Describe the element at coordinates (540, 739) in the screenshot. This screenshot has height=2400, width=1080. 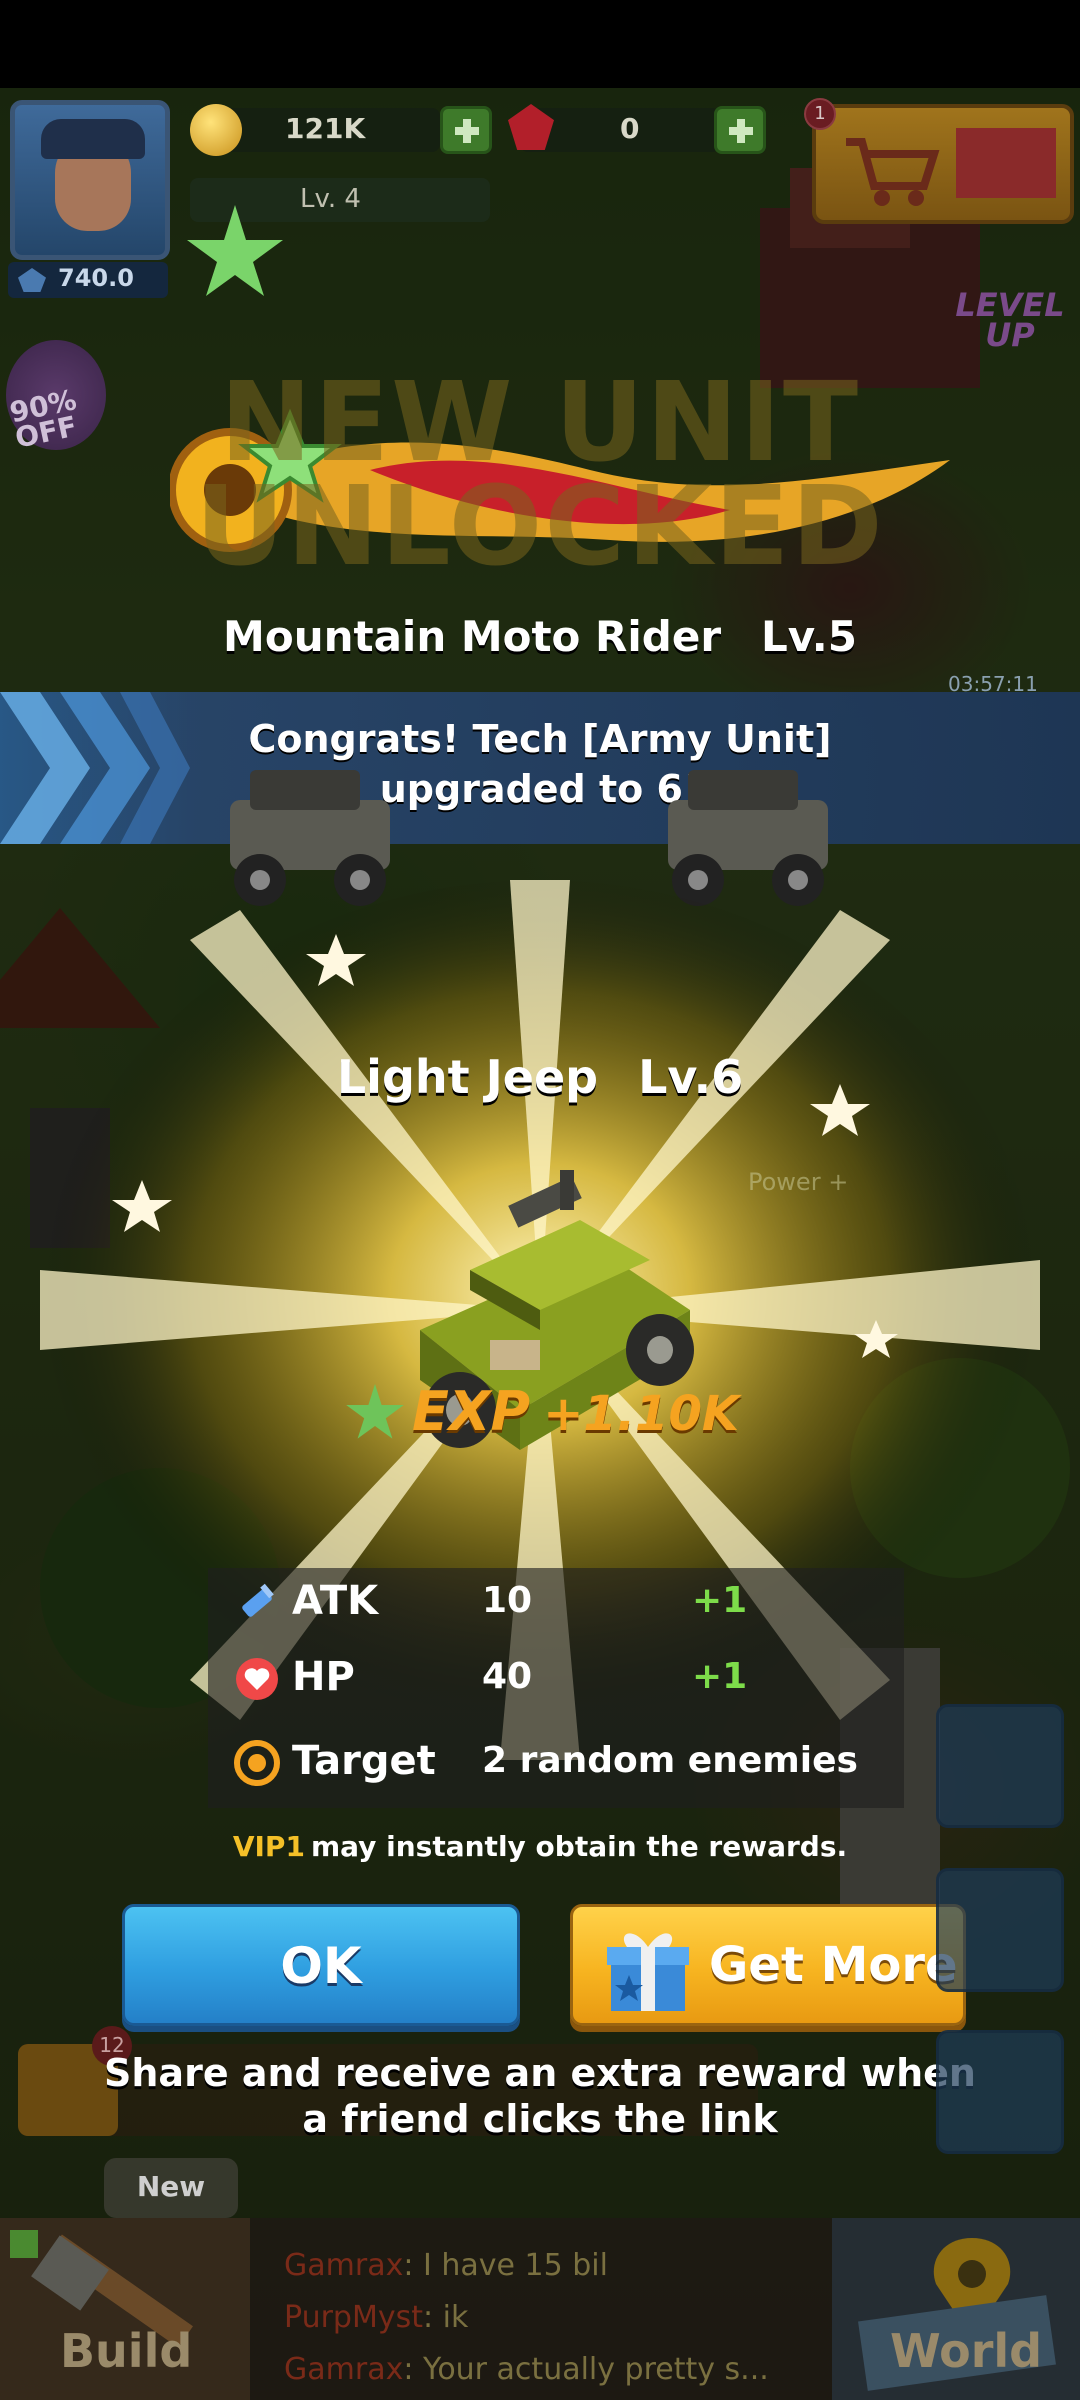
I see `tech-upgrade-line-1: Congrats! Tech [Army Unit]` at that location.